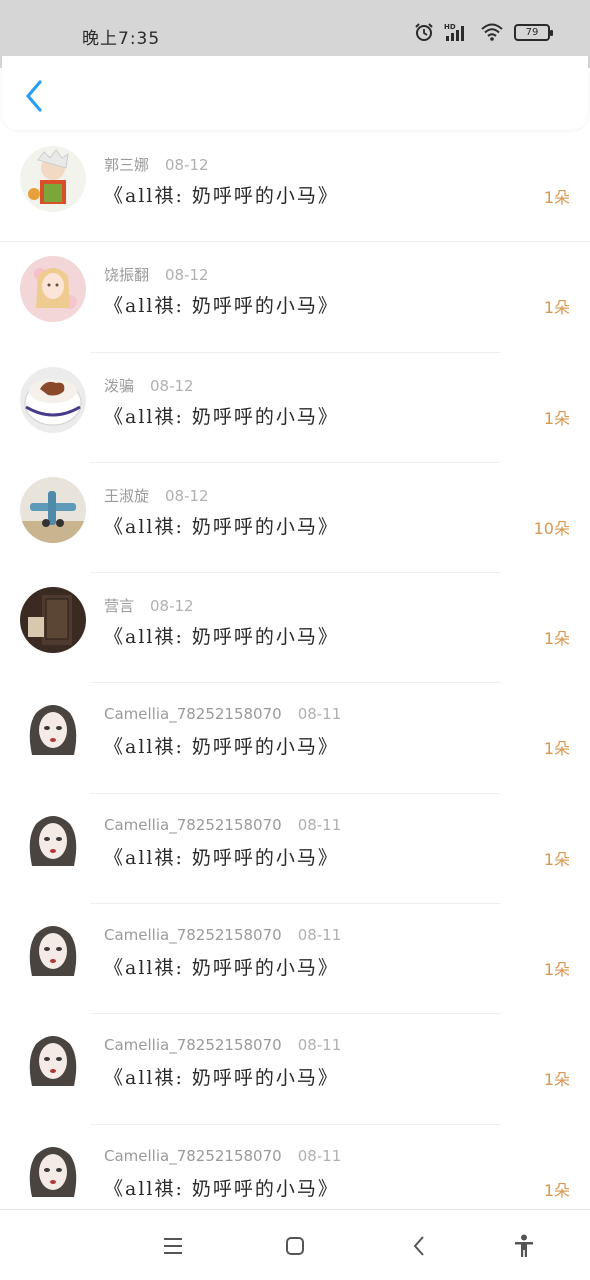  Describe the element at coordinates (156, 164) in the screenshot. I see `sender-meta: 郭三娜 08-12` at that location.